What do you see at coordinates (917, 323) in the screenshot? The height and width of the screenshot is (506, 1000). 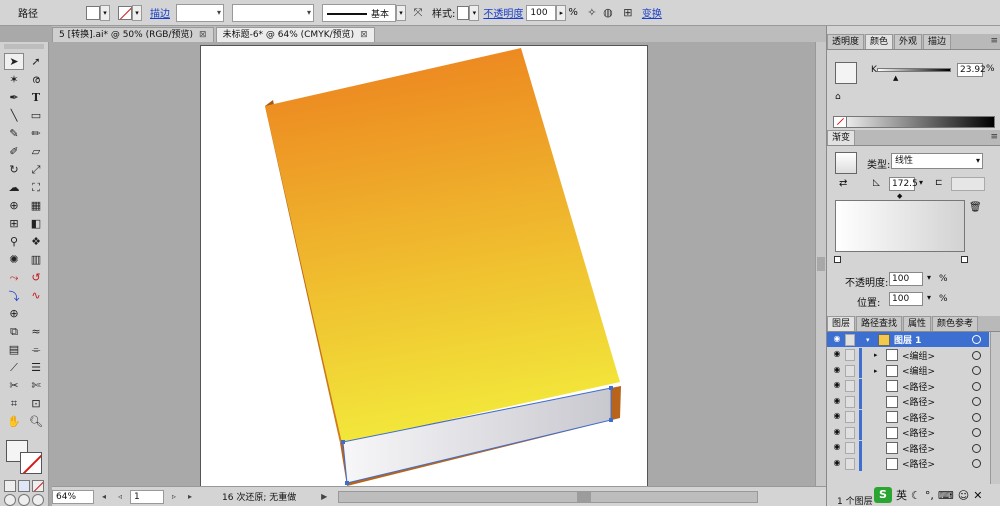 I see `tab-attributes: 属性` at bounding box center [917, 323].